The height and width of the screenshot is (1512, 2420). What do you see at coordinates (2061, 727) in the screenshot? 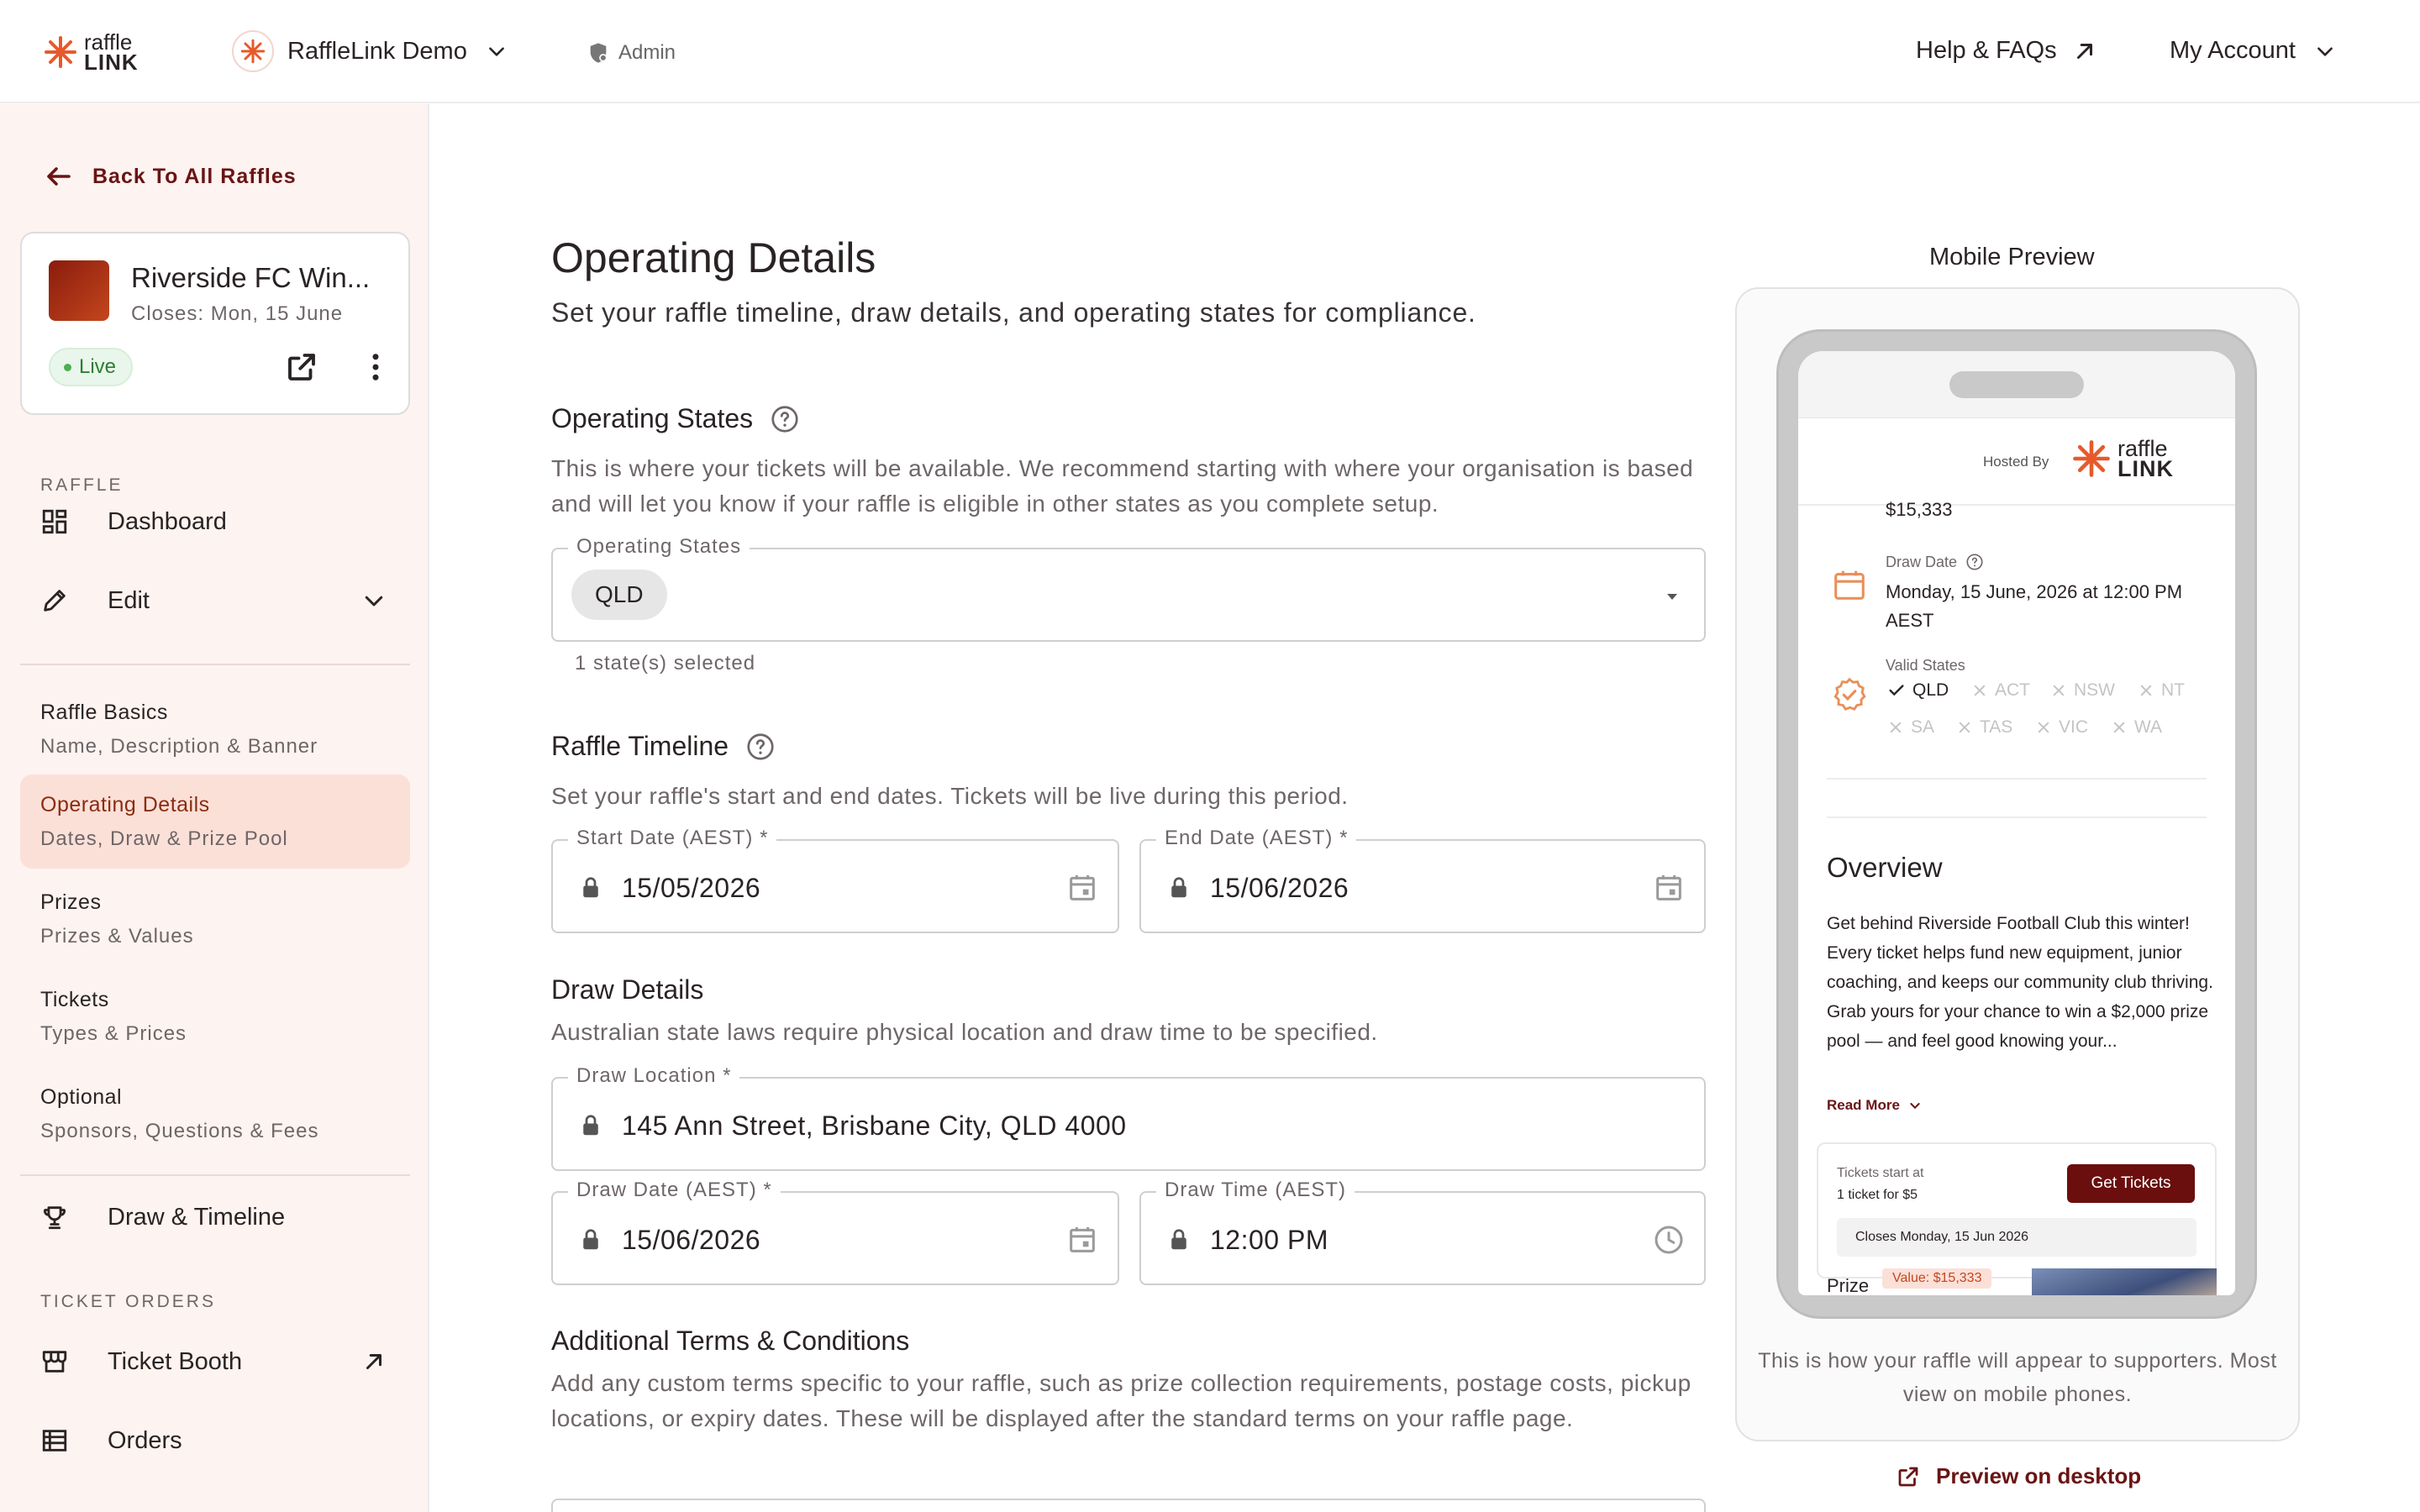
I see `state-vic: VIC` at bounding box center [2061, 727].